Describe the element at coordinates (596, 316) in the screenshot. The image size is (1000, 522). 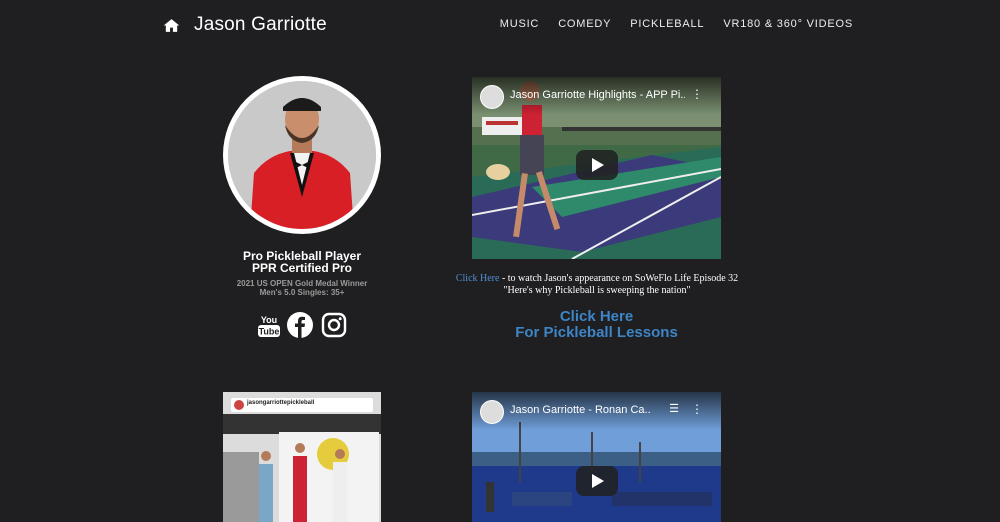
I see `lessons-link: Click Here` at that location.